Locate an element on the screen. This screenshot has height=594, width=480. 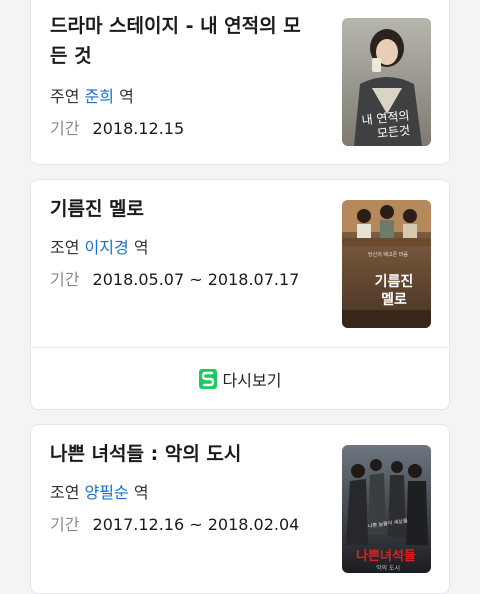
svg-text: 멜로 is located at coordinates (394, 300).